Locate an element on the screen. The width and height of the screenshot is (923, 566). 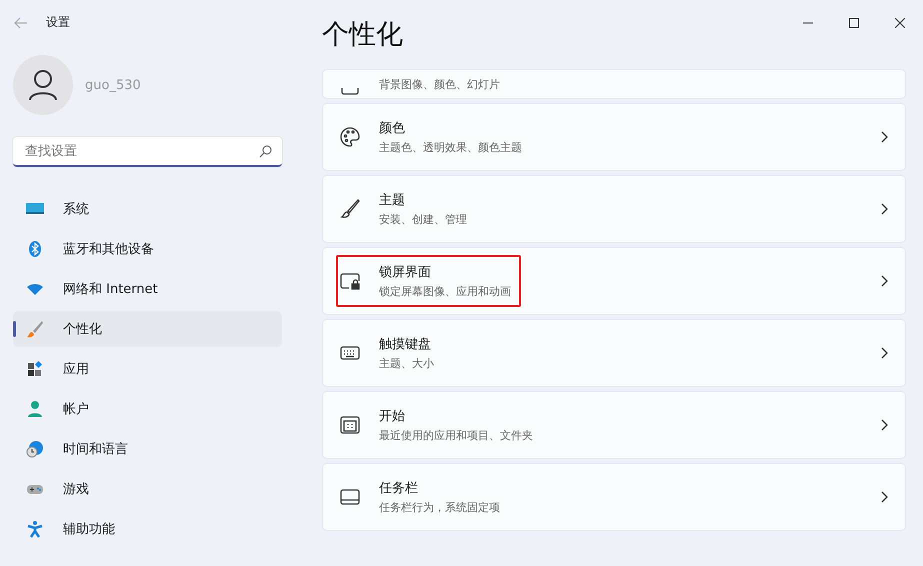
sidebar-item-label: 蓝牙和其他设备 is located at coordinates (108, 249).